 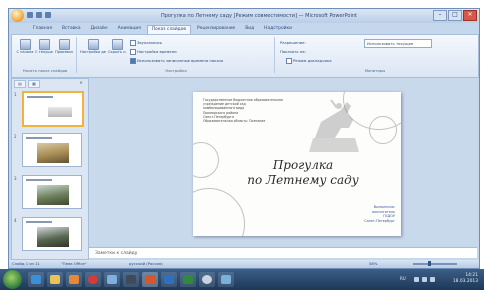 I want to click on from-current-slide-button: С текущего слайда, so click(x=44, y=46).